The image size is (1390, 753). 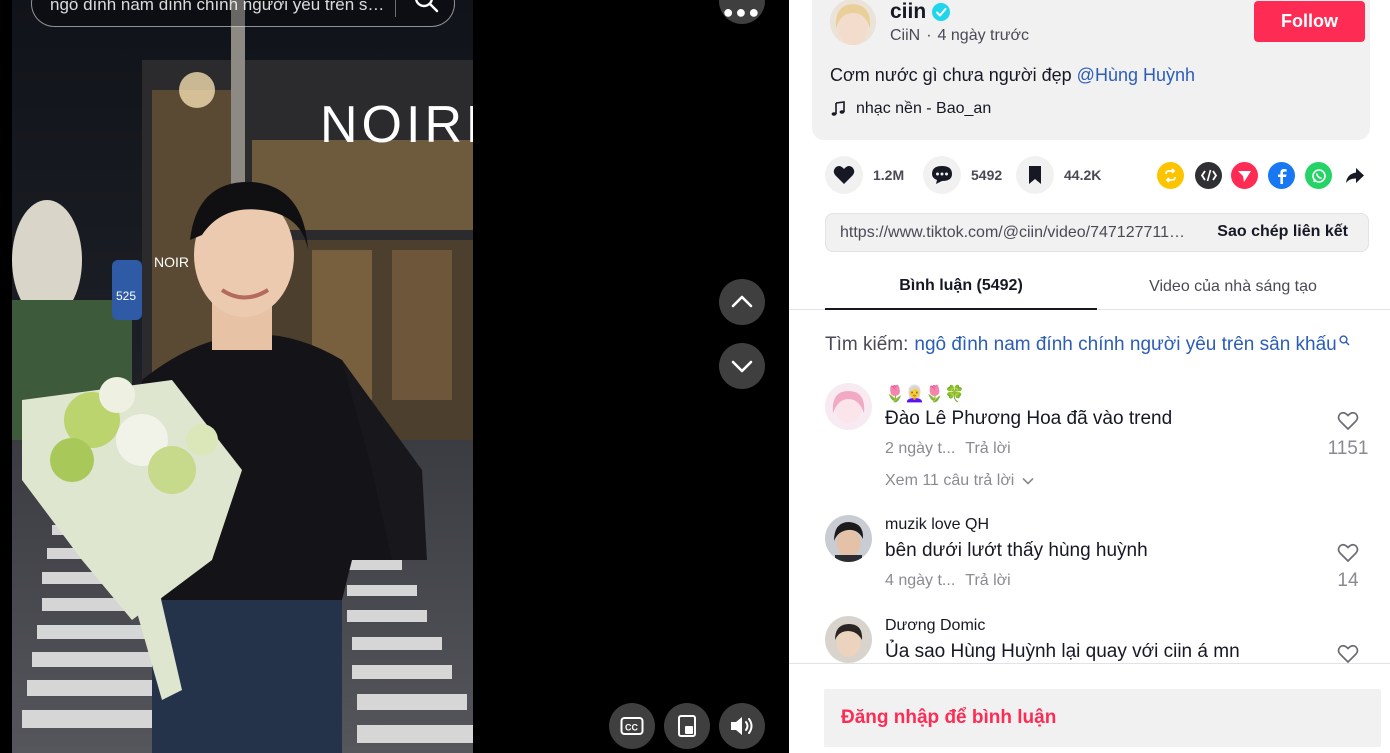 I want to click on send-to-friends-button, so click(x=1244, y=175).